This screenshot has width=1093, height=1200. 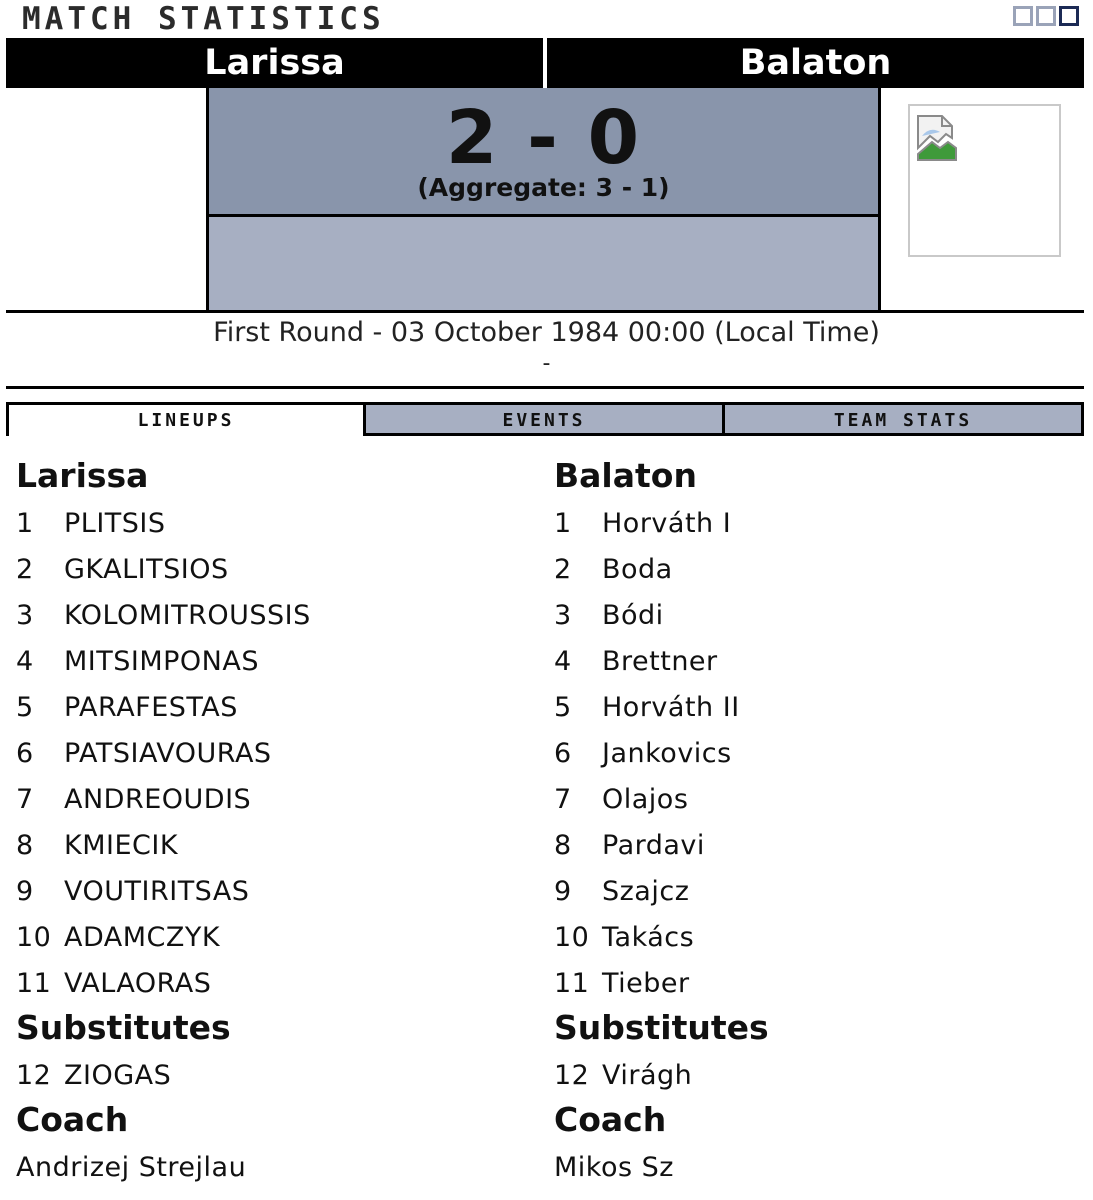 What do you see at coordinates (814, 708) in the screenshot?
I see `player-row: 5 Horváth II` at bounding box center [814, 708].